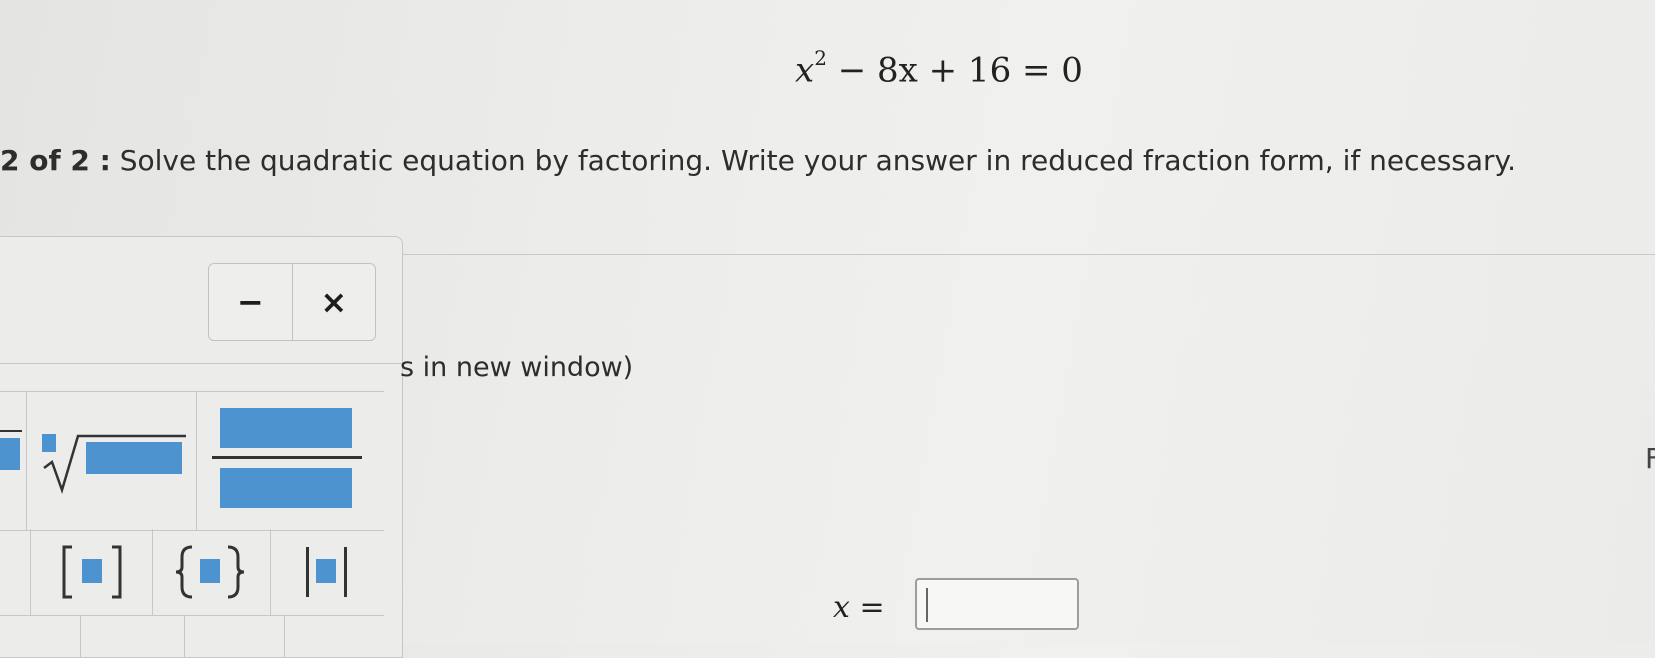 Image resolution: width=1655 pixels, height=658 pixels. Describe the element at coordinates (13, 461) in the screenshot. I see `superscript-tool` at that location.